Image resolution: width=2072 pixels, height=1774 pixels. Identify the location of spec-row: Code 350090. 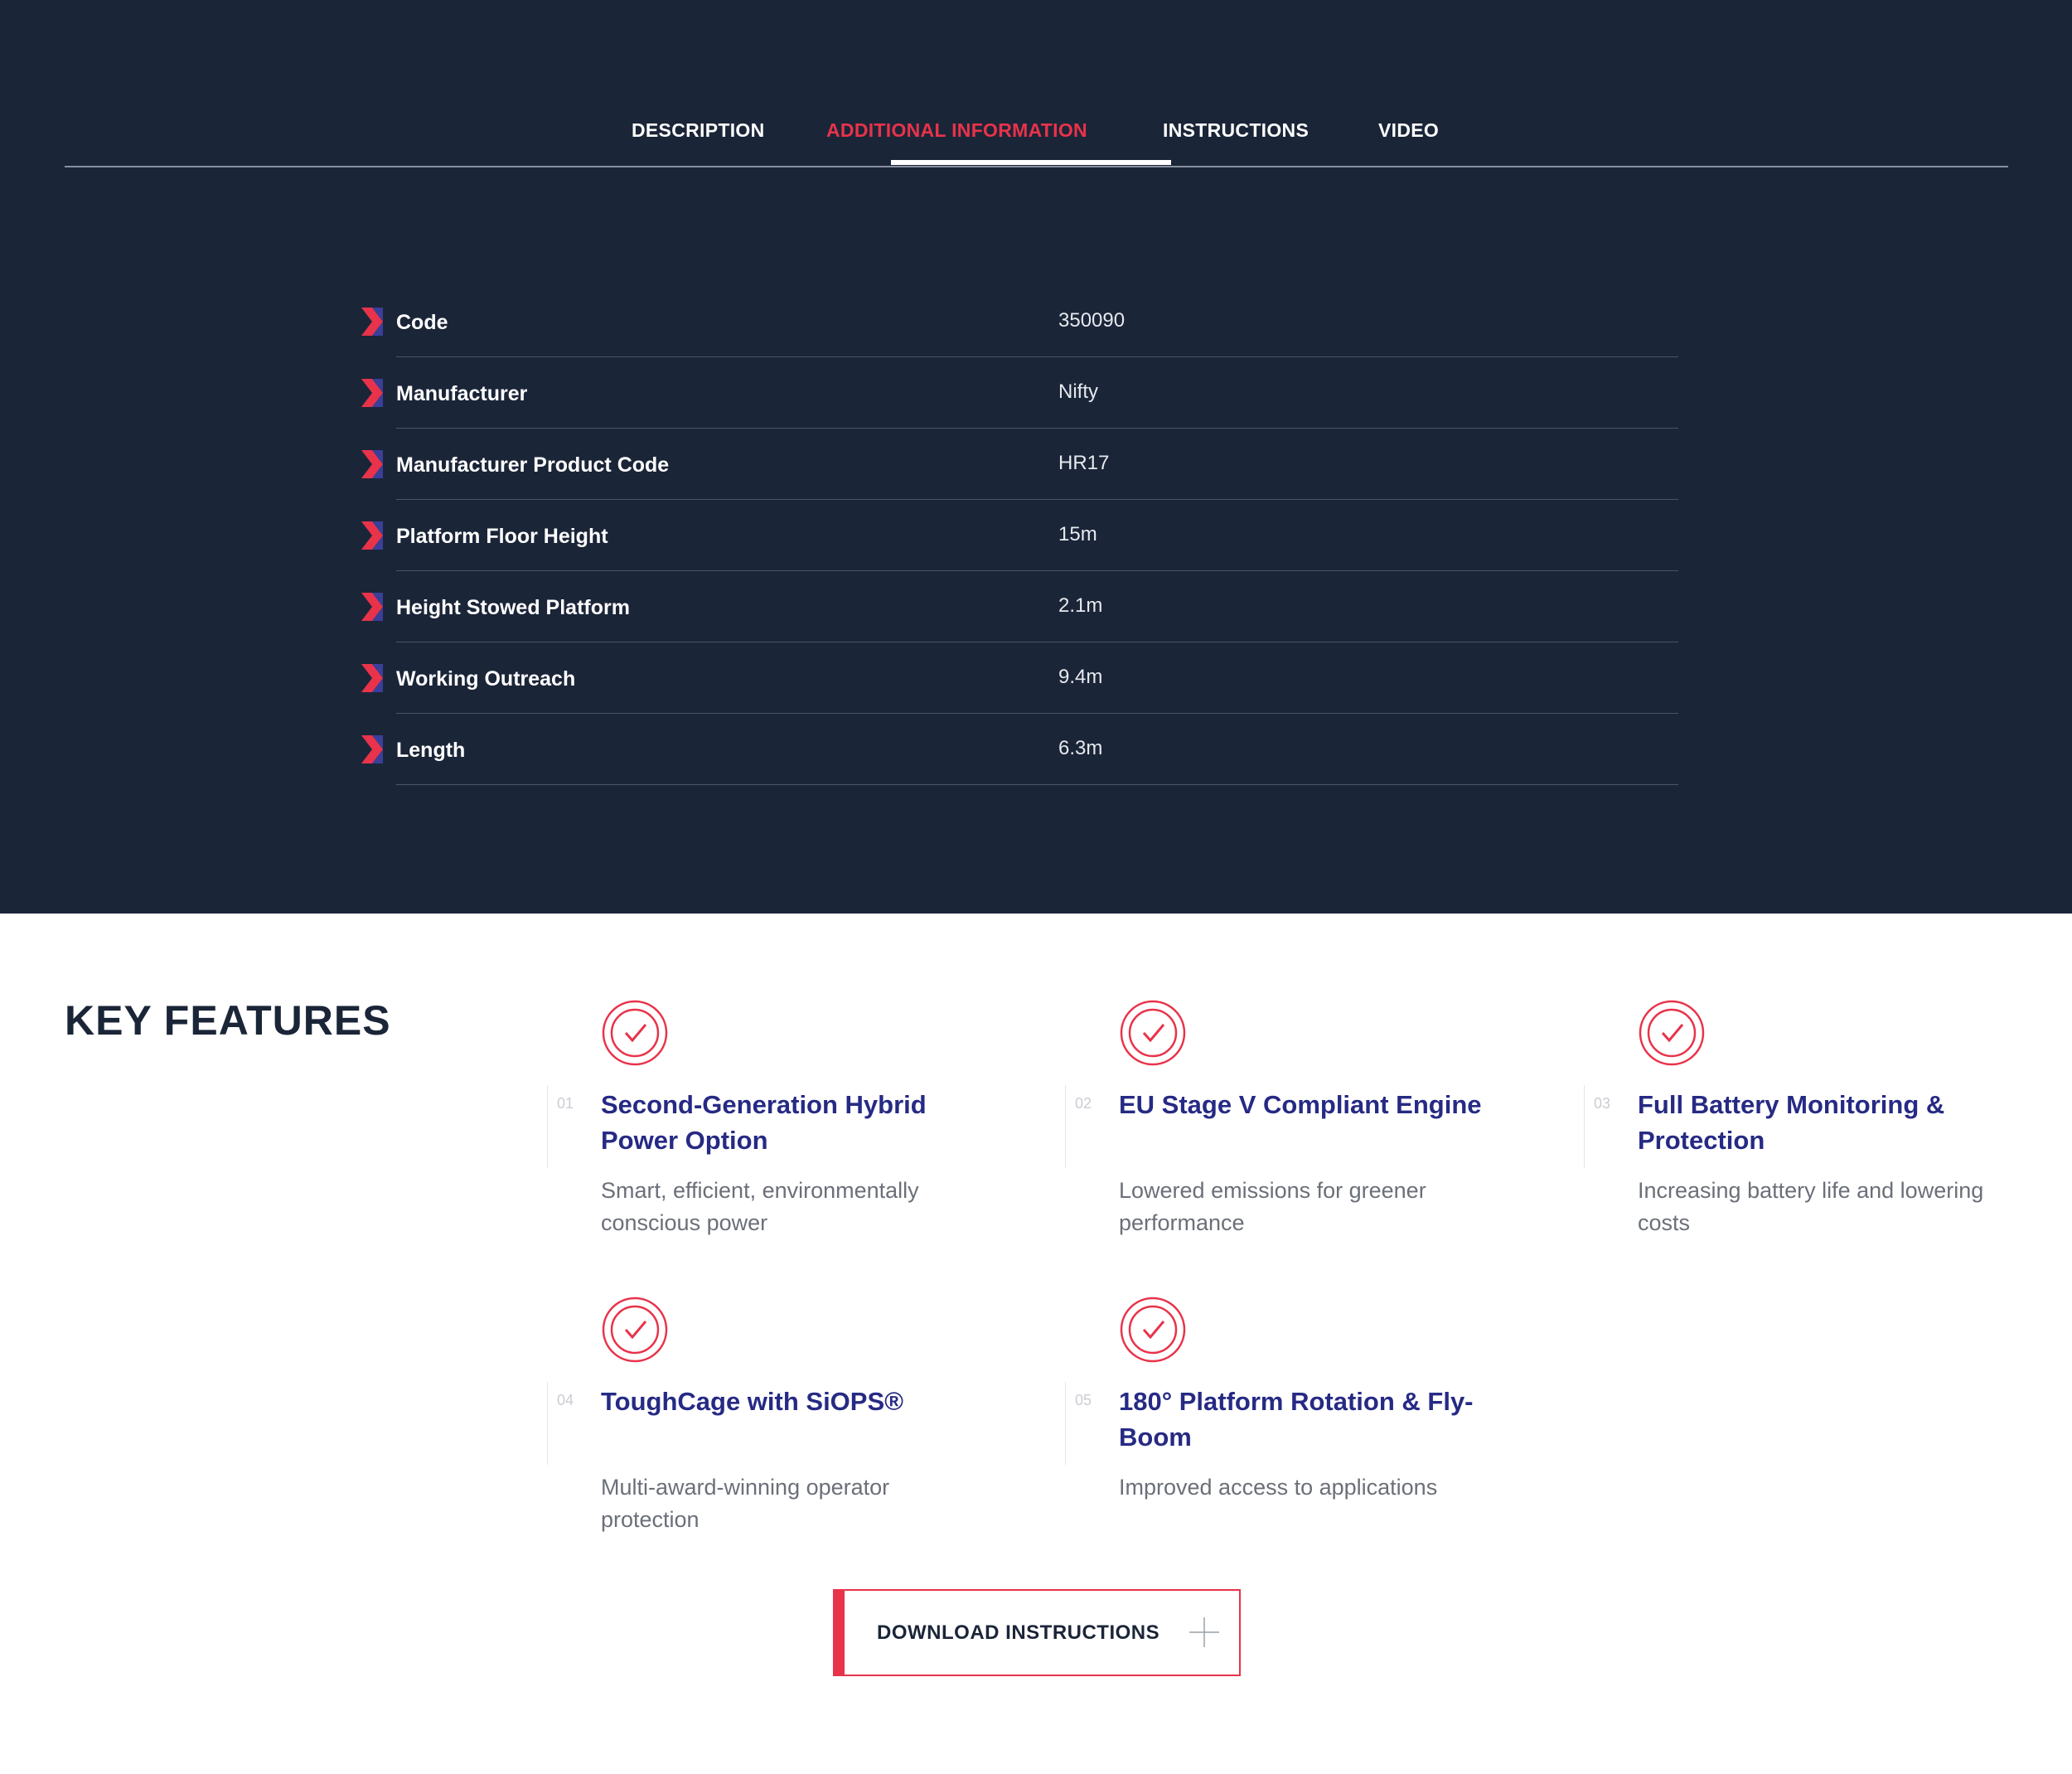
(1017, 321).